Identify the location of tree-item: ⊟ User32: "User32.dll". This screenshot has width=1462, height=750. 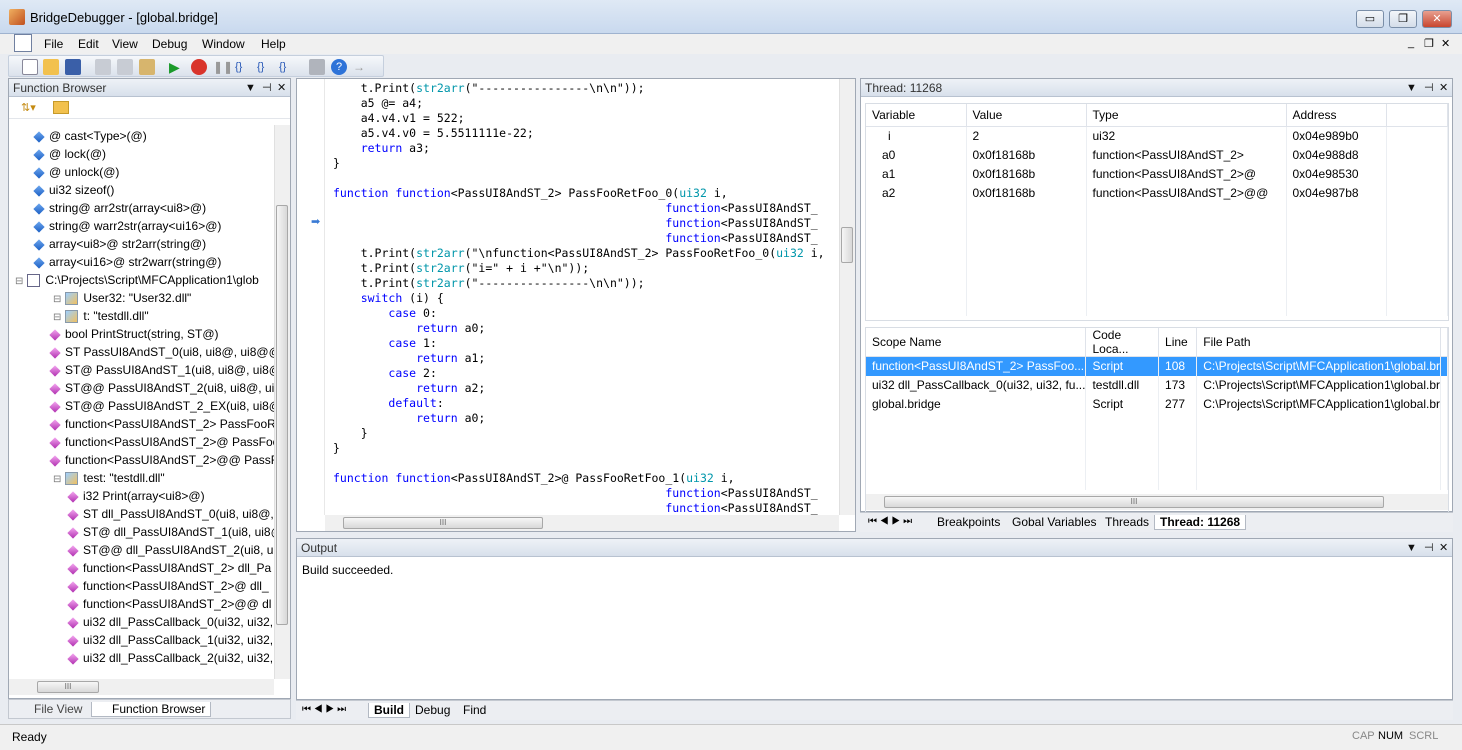
(122, 299).